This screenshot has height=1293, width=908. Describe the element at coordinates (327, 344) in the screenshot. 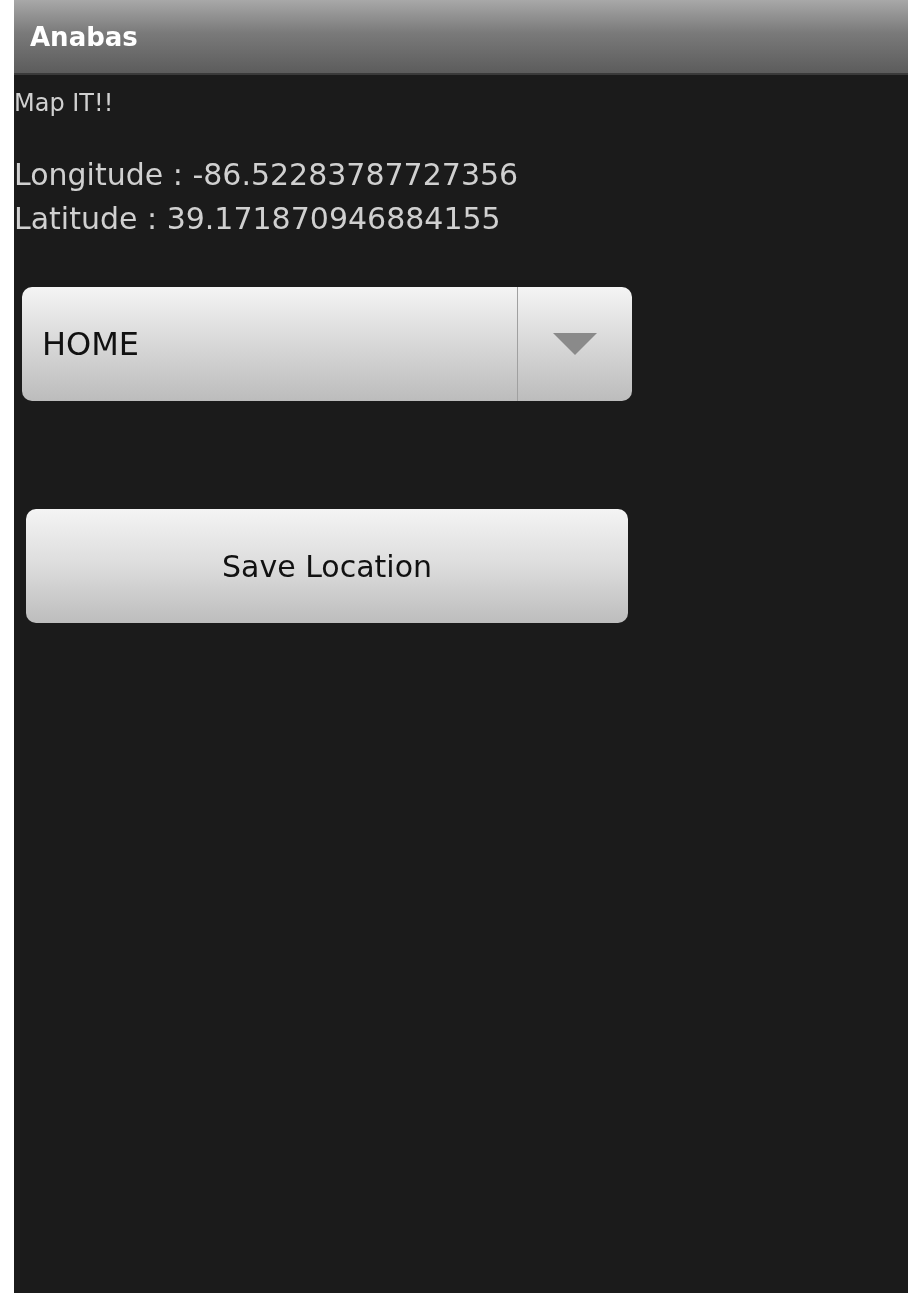

I see `location-dropdown: HOME` at that location.